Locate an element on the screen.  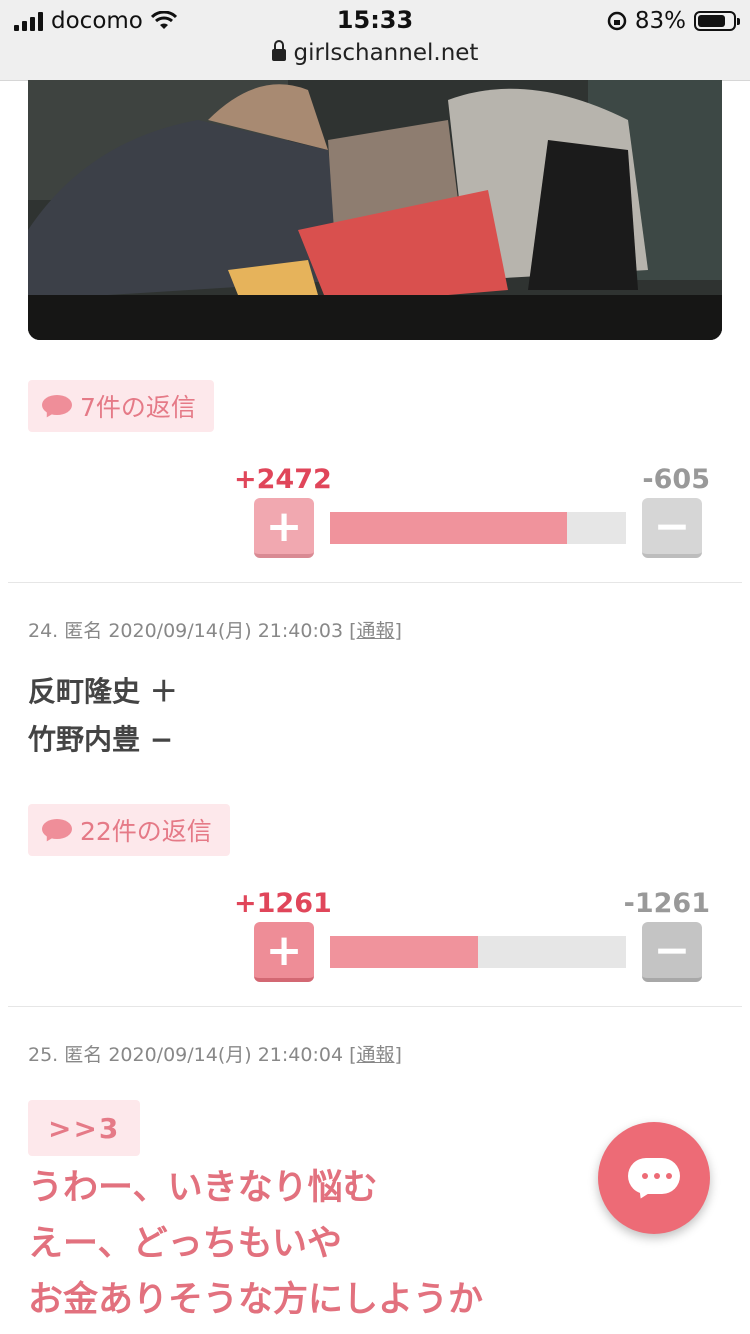
comment-meta: 24. 匿名 2020/09/14(月) 21:40:03 [通報] is located at coordinates (215, 629).